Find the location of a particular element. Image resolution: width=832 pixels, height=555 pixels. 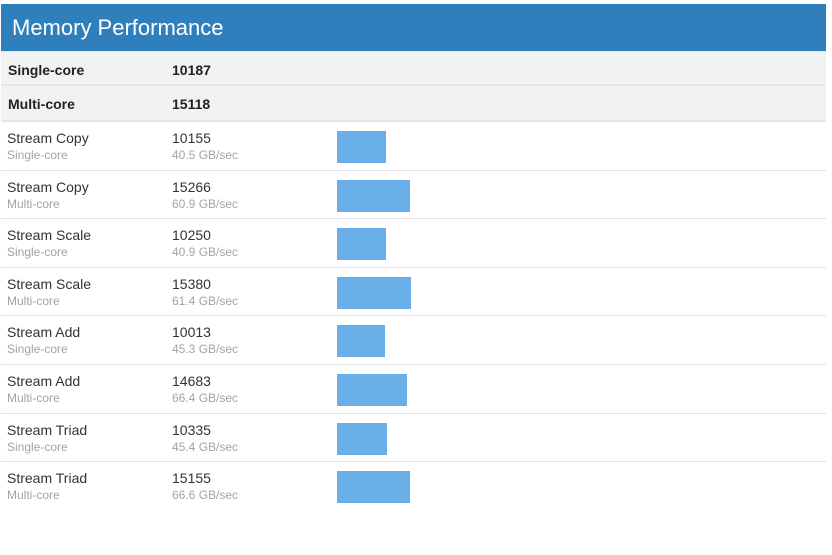

benchmark-score: 10013 is located at coordinates (191, 332).